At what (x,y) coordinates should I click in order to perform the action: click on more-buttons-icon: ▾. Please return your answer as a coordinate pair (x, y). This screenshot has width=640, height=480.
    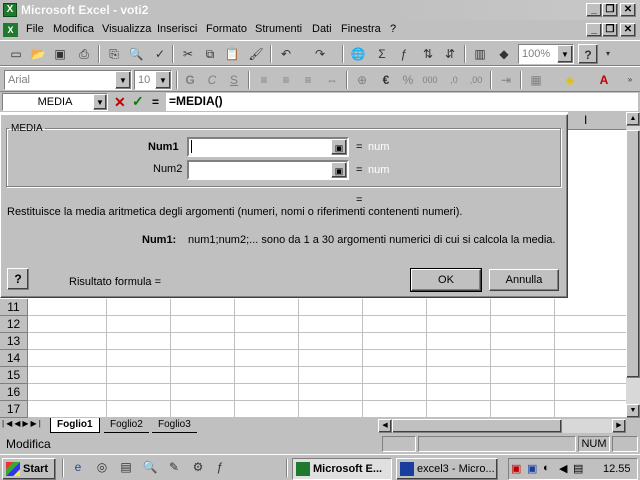
    Looking at the image, I should click on (608, 54).